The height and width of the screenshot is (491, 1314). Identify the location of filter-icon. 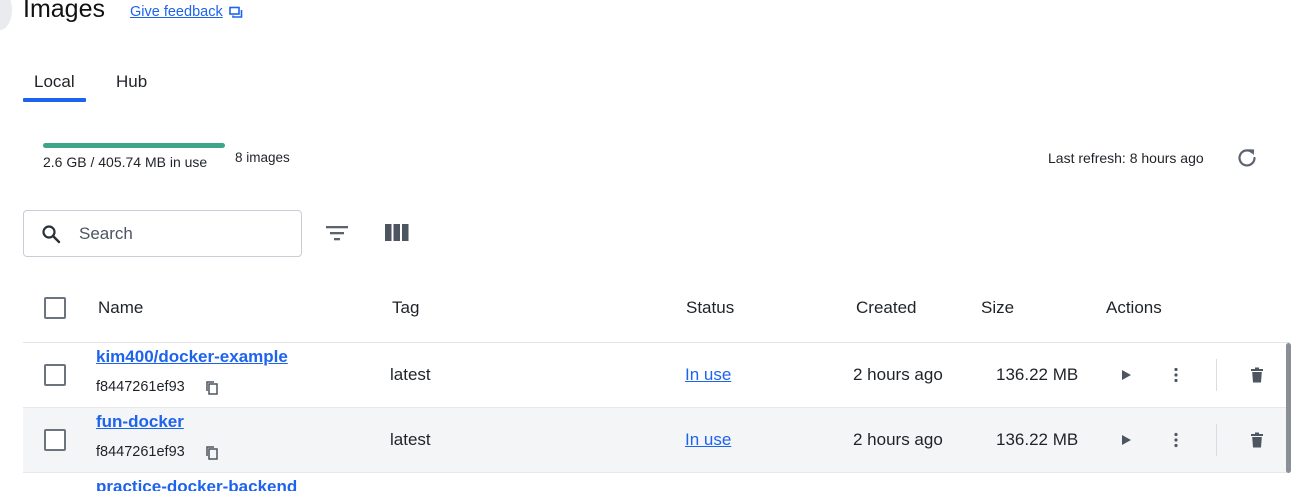
(337, 233).